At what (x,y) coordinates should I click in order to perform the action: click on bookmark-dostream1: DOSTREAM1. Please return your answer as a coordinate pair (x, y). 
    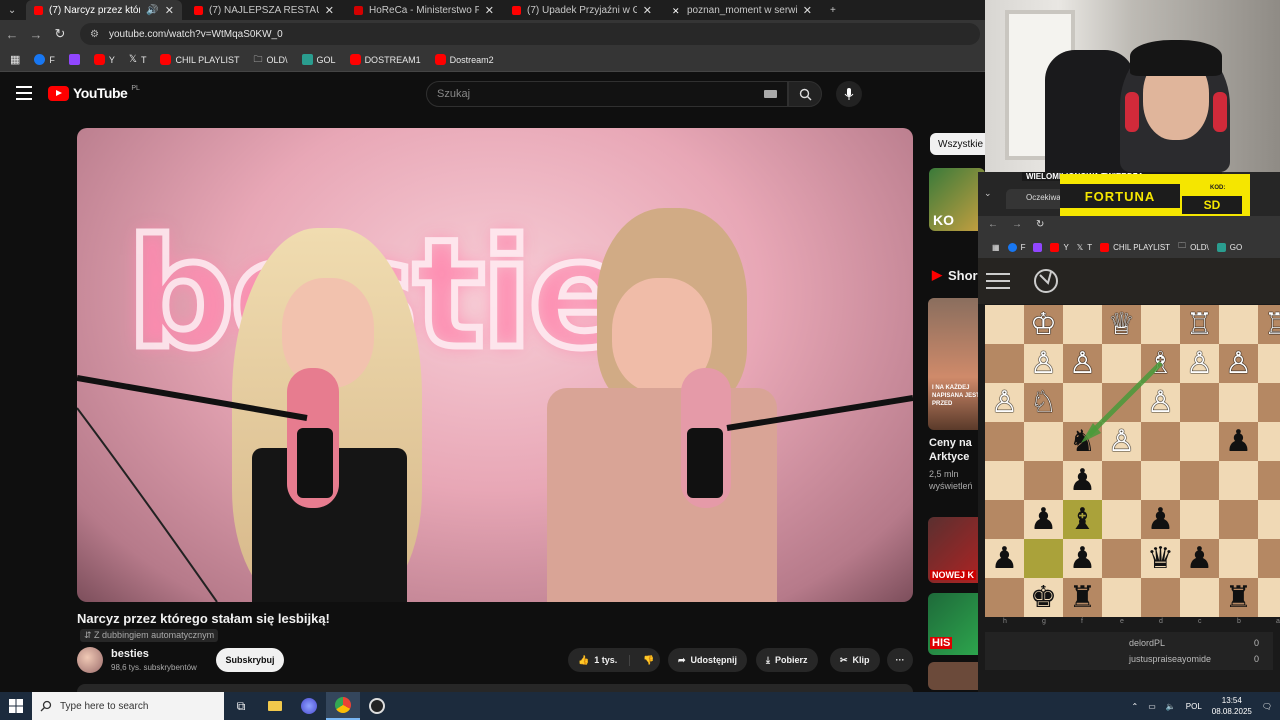
    Looking at the image, I should click on (385, 59).